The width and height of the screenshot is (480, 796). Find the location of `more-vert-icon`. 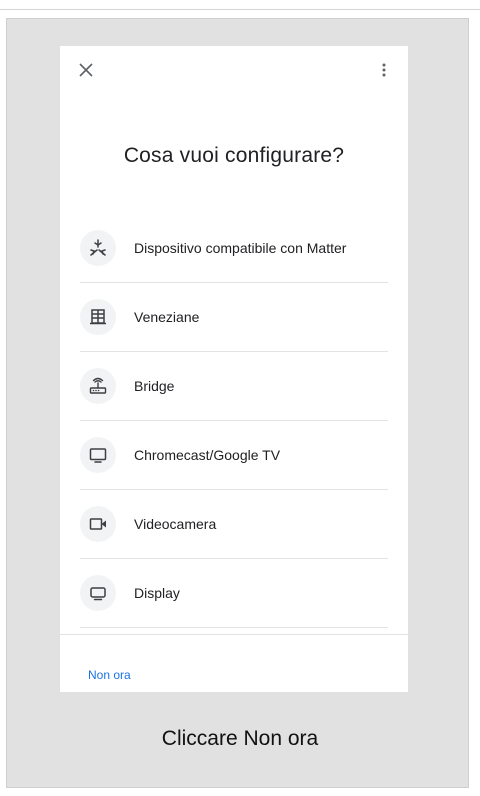

more-vert-icon is located at coordinates (384, 70).